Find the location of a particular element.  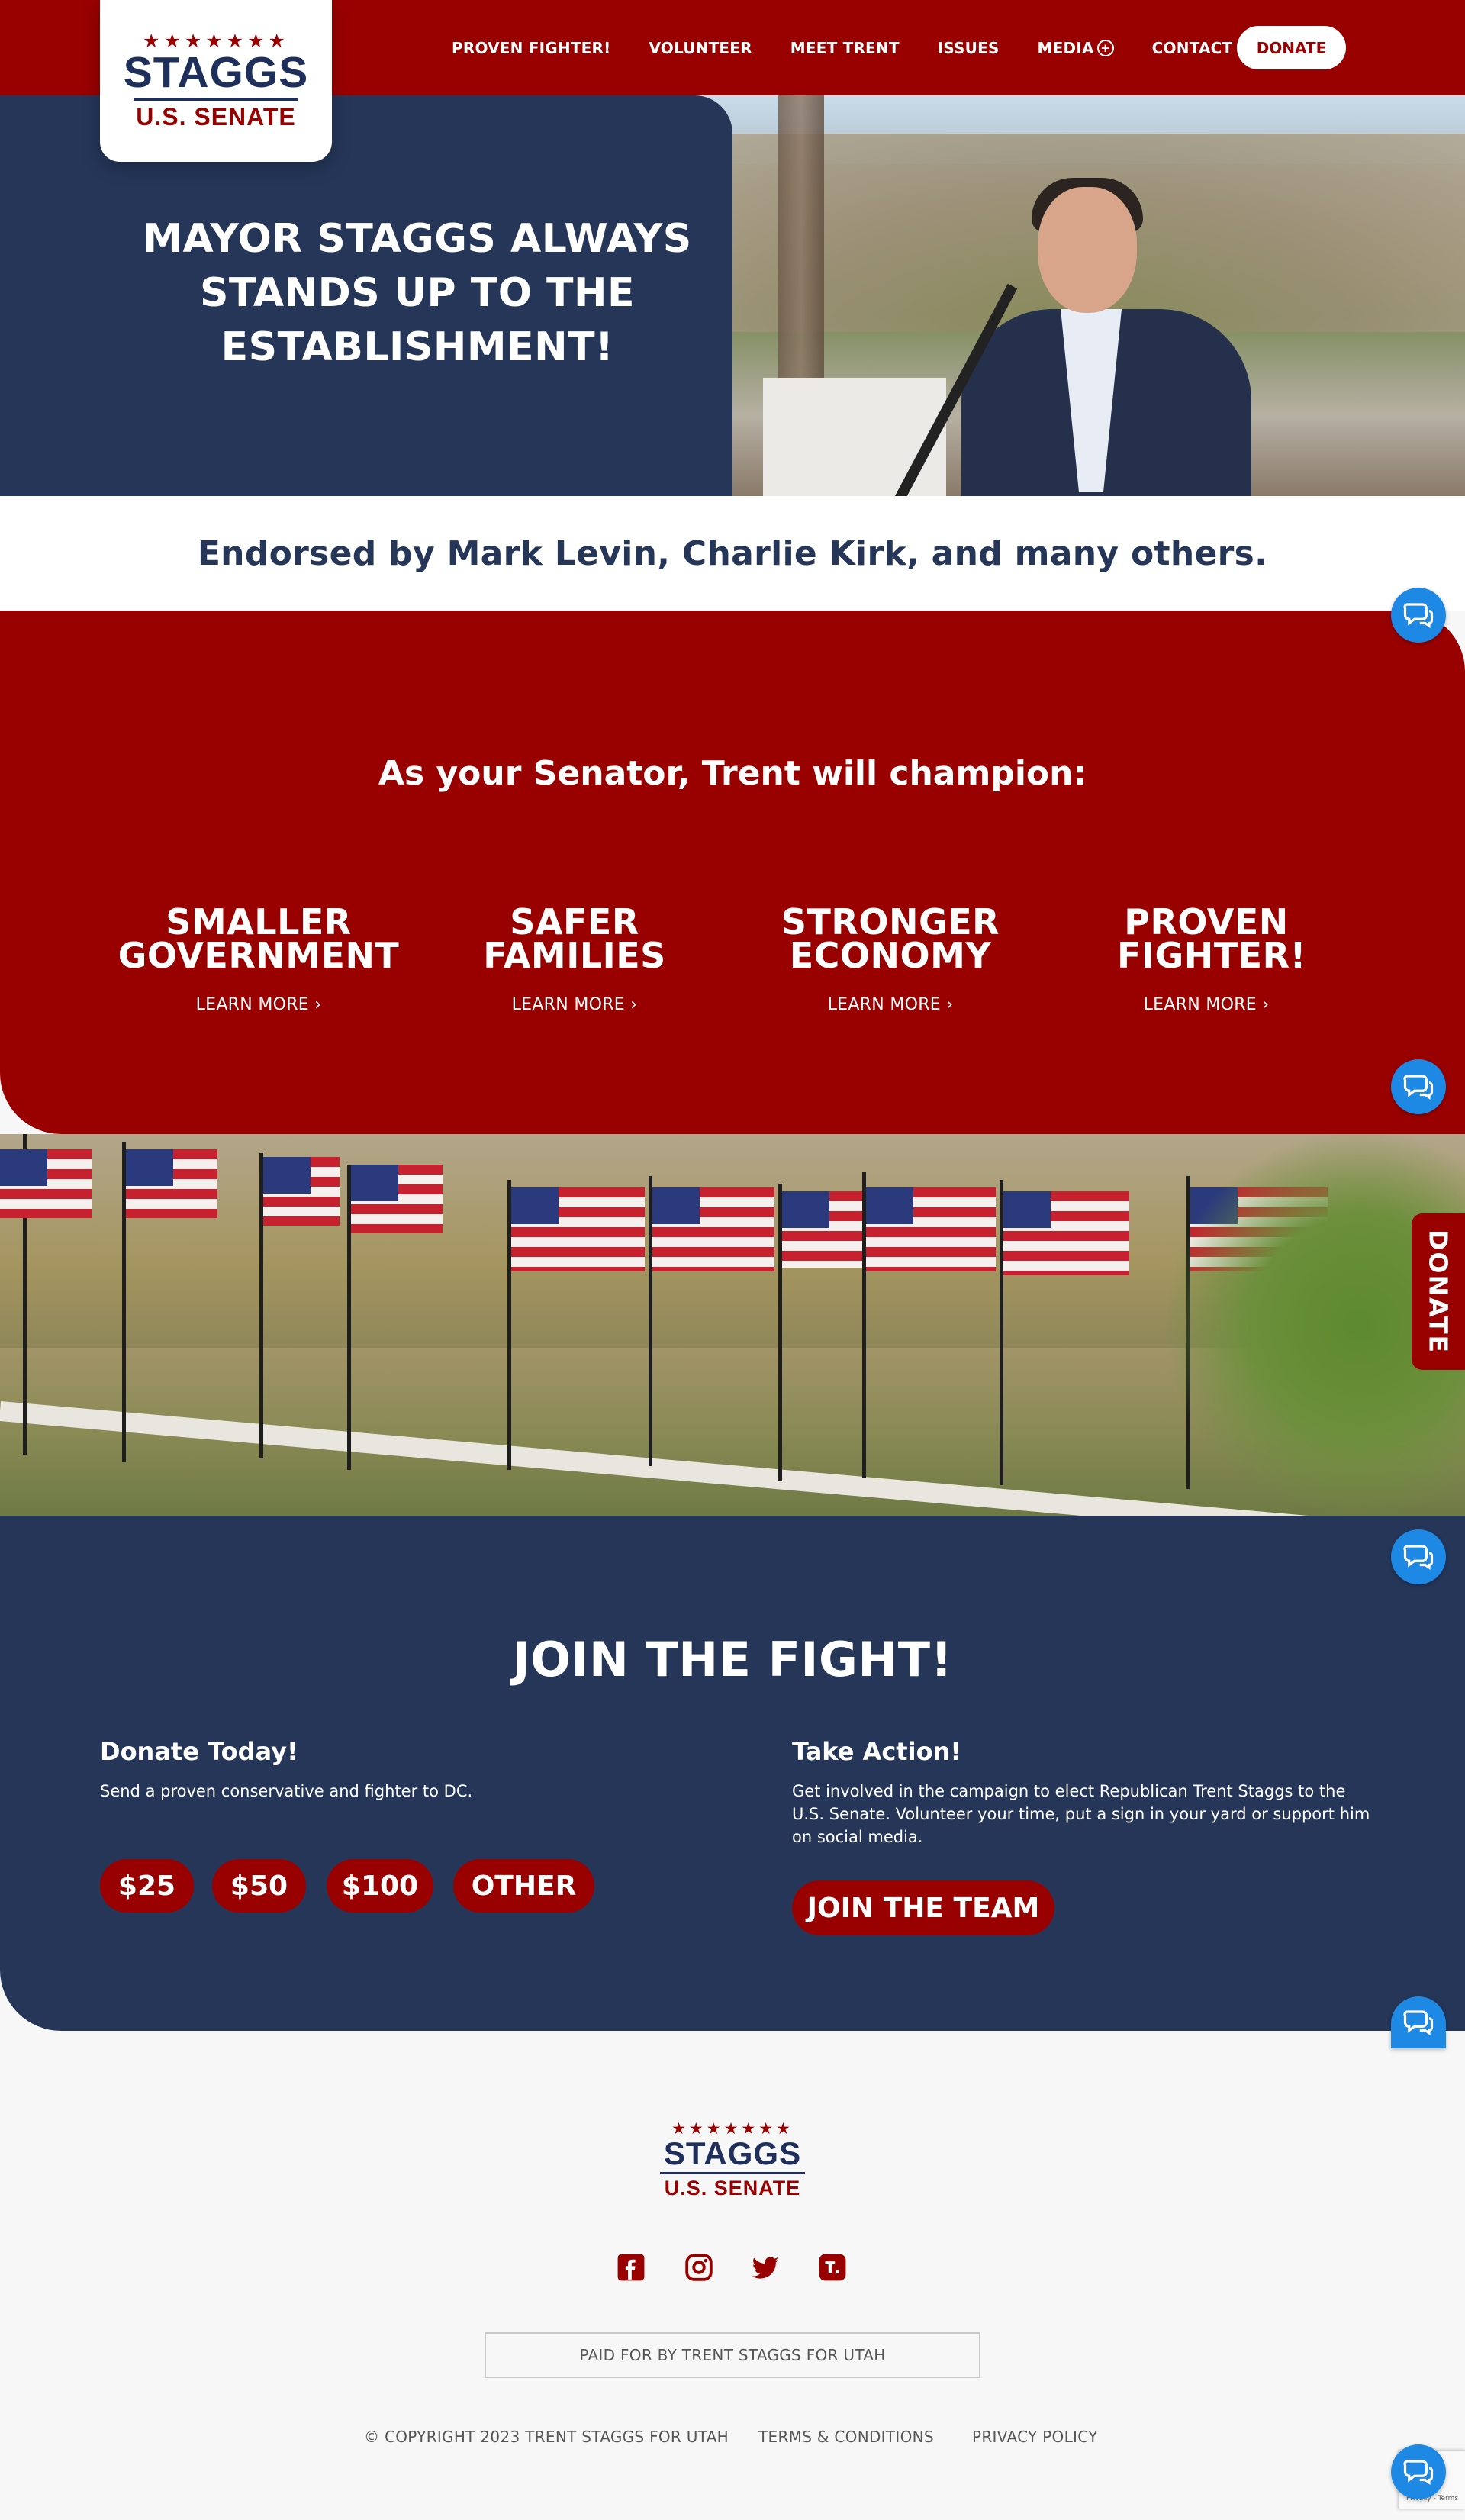

pillar-name: STRONGER ECONOMY is located at coordinates (890, 938).